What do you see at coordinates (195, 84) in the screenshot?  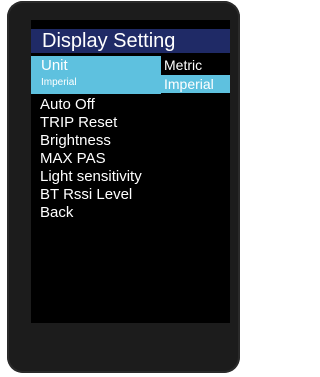 I see `unit-option-imperial: Imperial` at bounding box center [195, 84].